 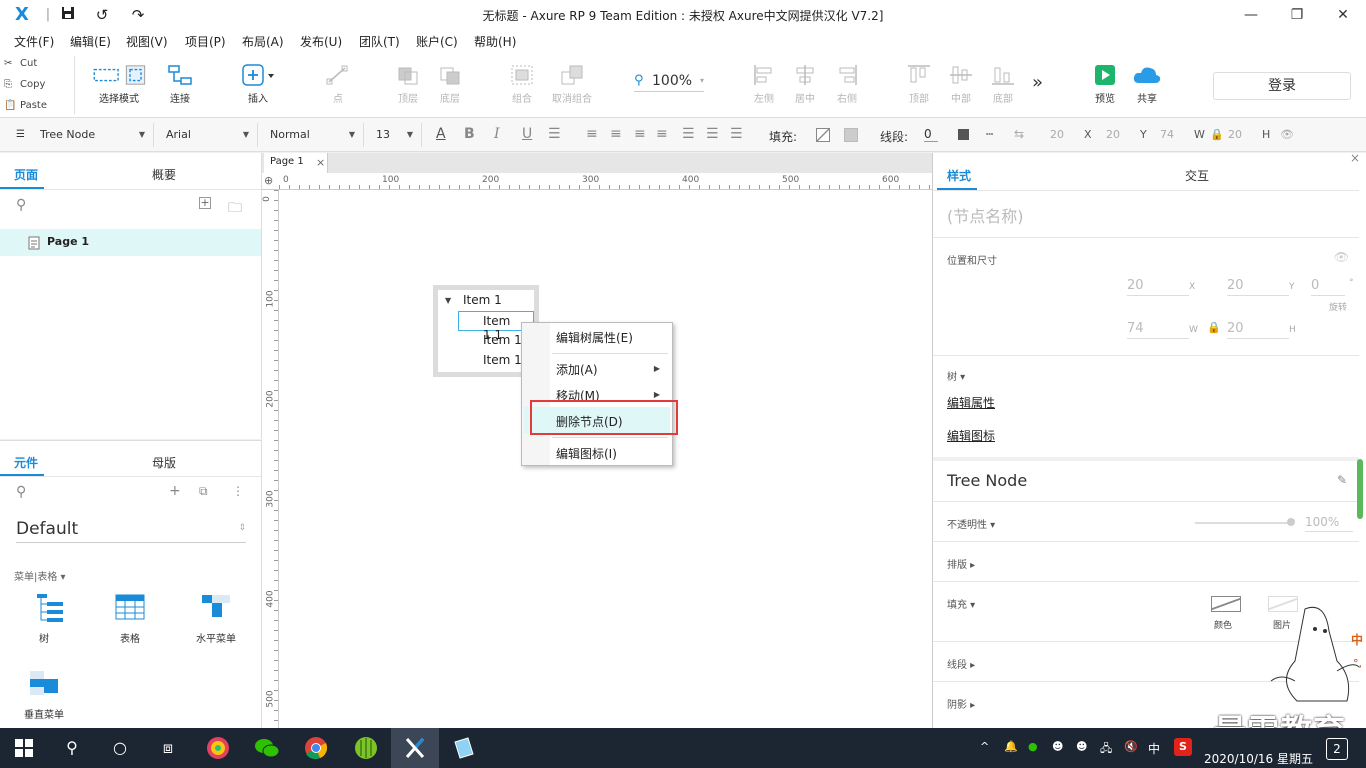 I want to click on fill-image-swatch, so click(x=851, y=135).